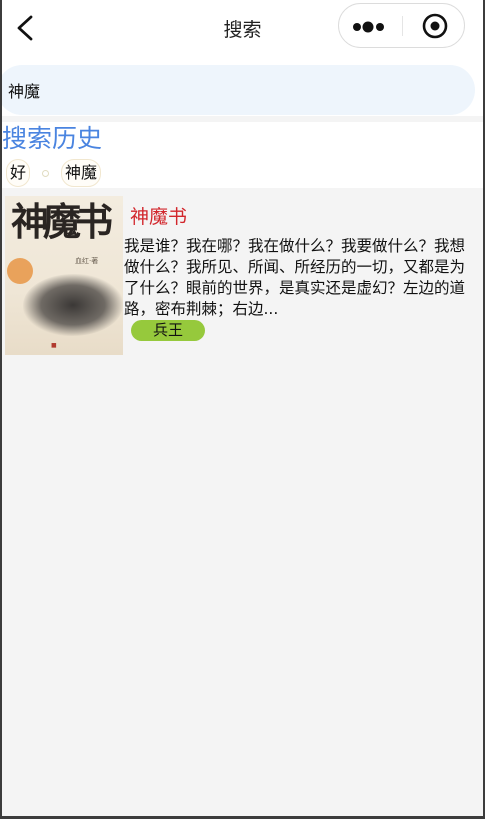  What do you see at coordinates (368, 27) in the screenshot?
I see `more-dots-icon` at bounding box center [368, 27].